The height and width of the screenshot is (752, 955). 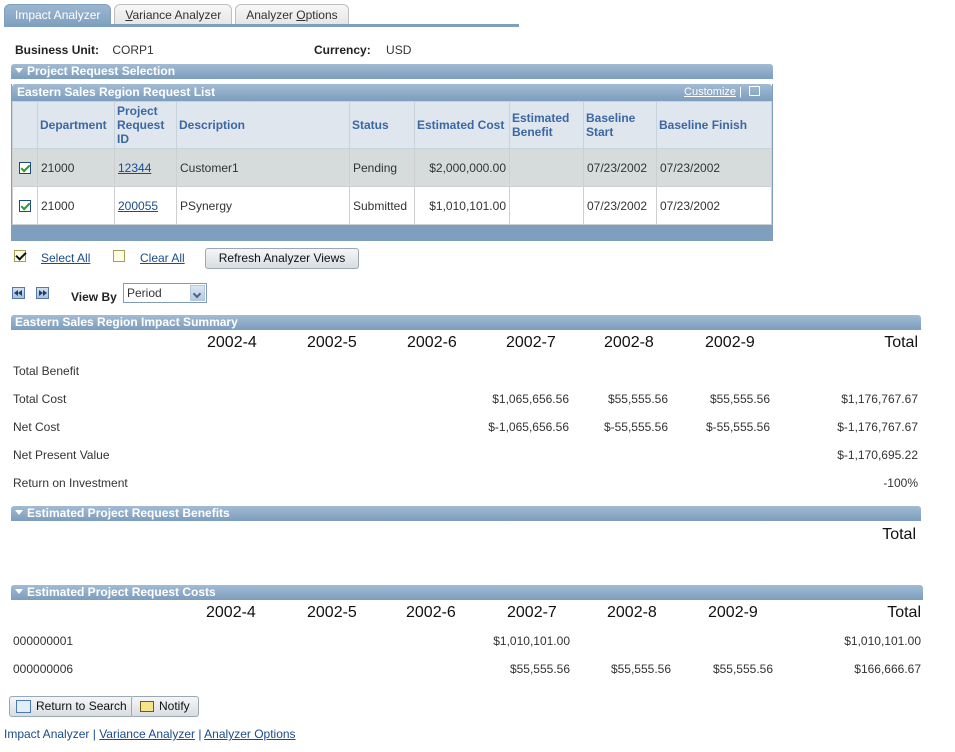 What do you see at coordinates (47, 734) in the screenshot?
I see `footer-impact-analyzer: Impact Analyzer` at bounding box center [47, 734].